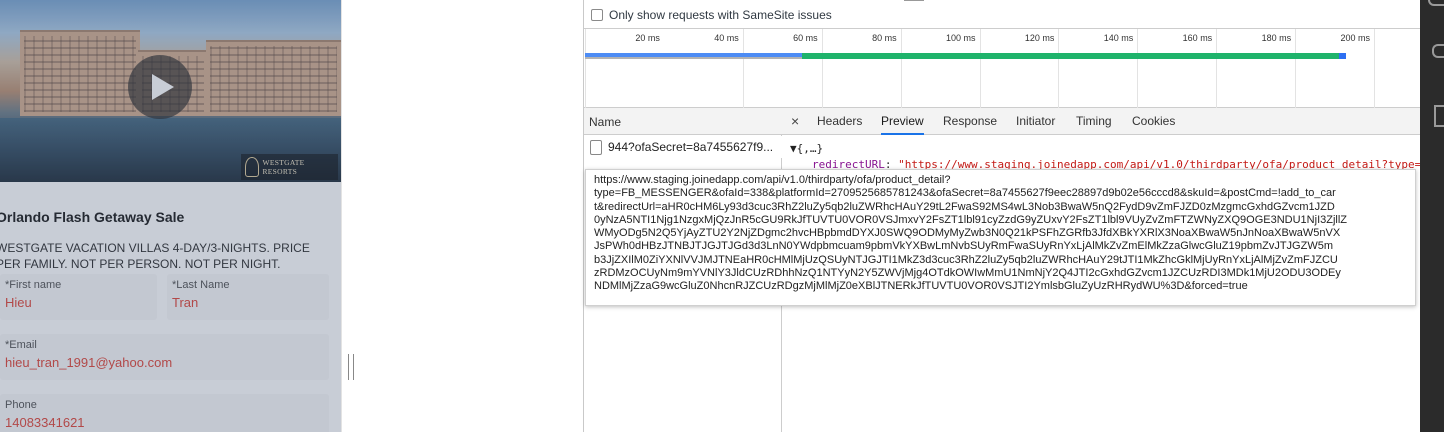 The width and height of the screenshot is (1444, 432). Describe the element at coordinates (596, 147) in the screenshot. I see `document-icon` at that location.